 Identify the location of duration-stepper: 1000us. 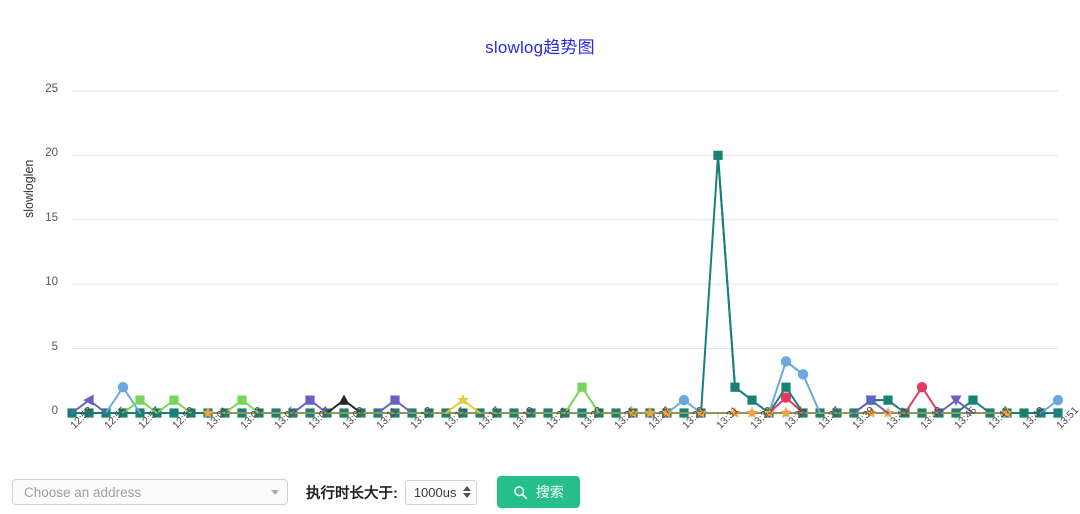
(440, 492).